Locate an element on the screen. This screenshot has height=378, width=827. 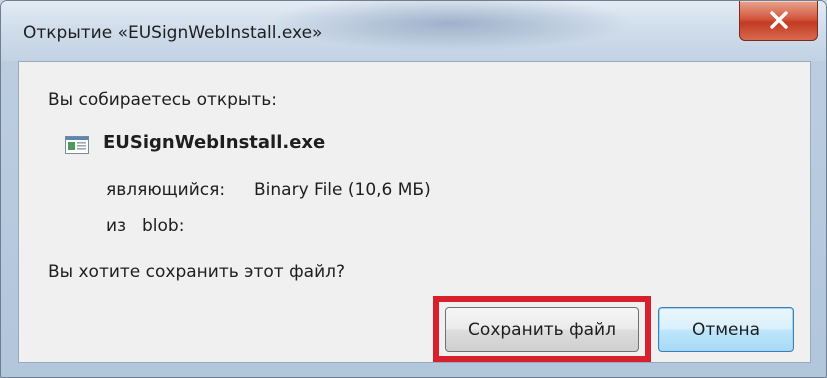
close-button is located at coordinates (778, 21).